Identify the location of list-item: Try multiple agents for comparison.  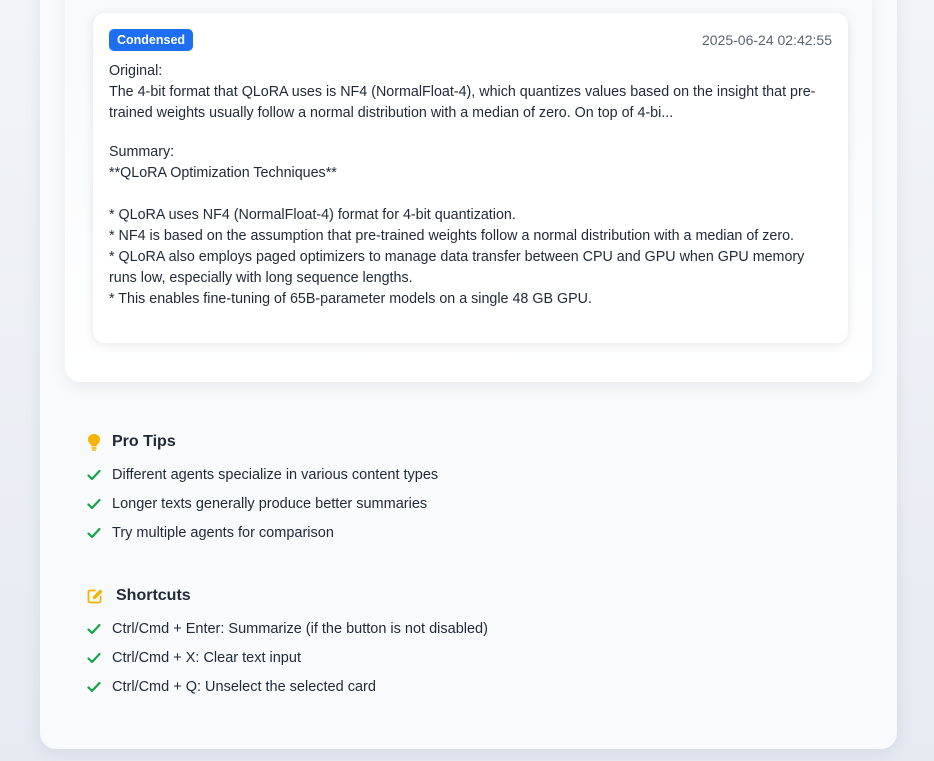
(467, 532).